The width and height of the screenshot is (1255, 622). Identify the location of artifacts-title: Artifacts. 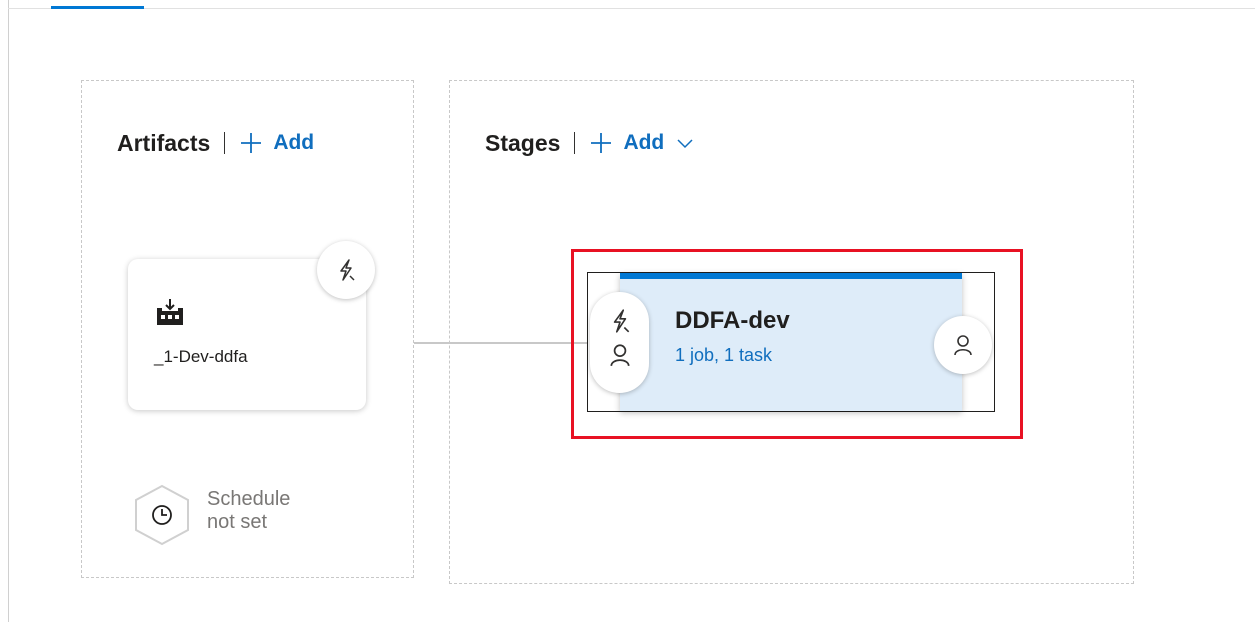
(164, 142).